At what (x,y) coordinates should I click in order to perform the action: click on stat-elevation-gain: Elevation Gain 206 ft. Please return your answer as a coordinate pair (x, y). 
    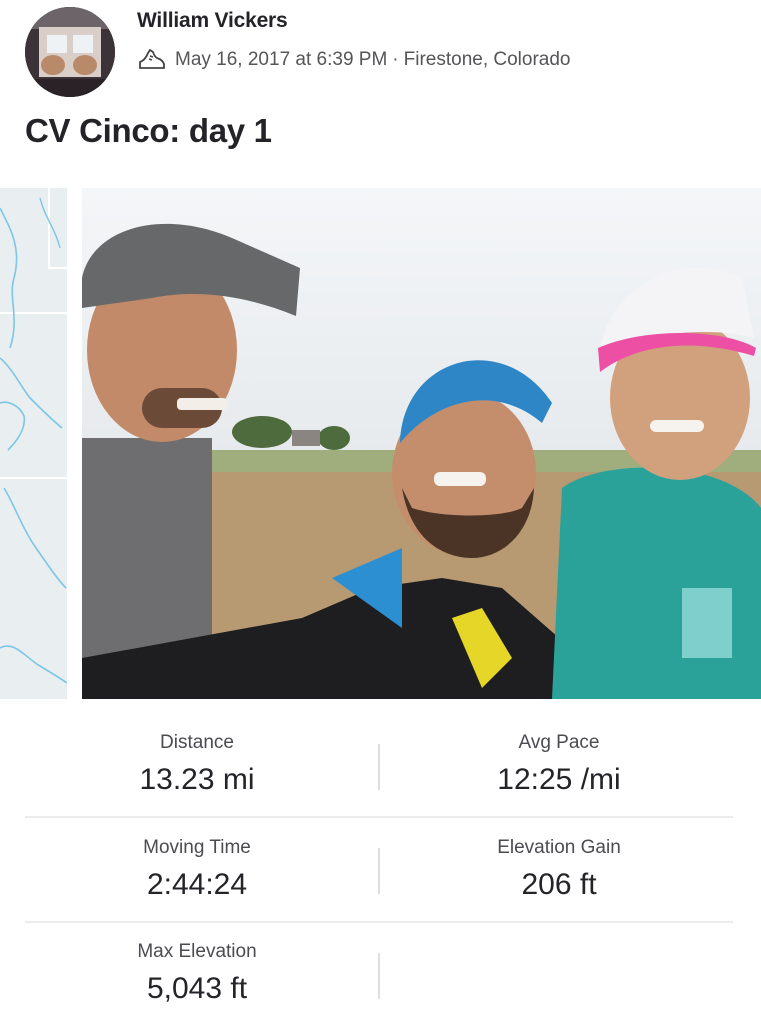
    Looking at the image, I should click on (559, 869).